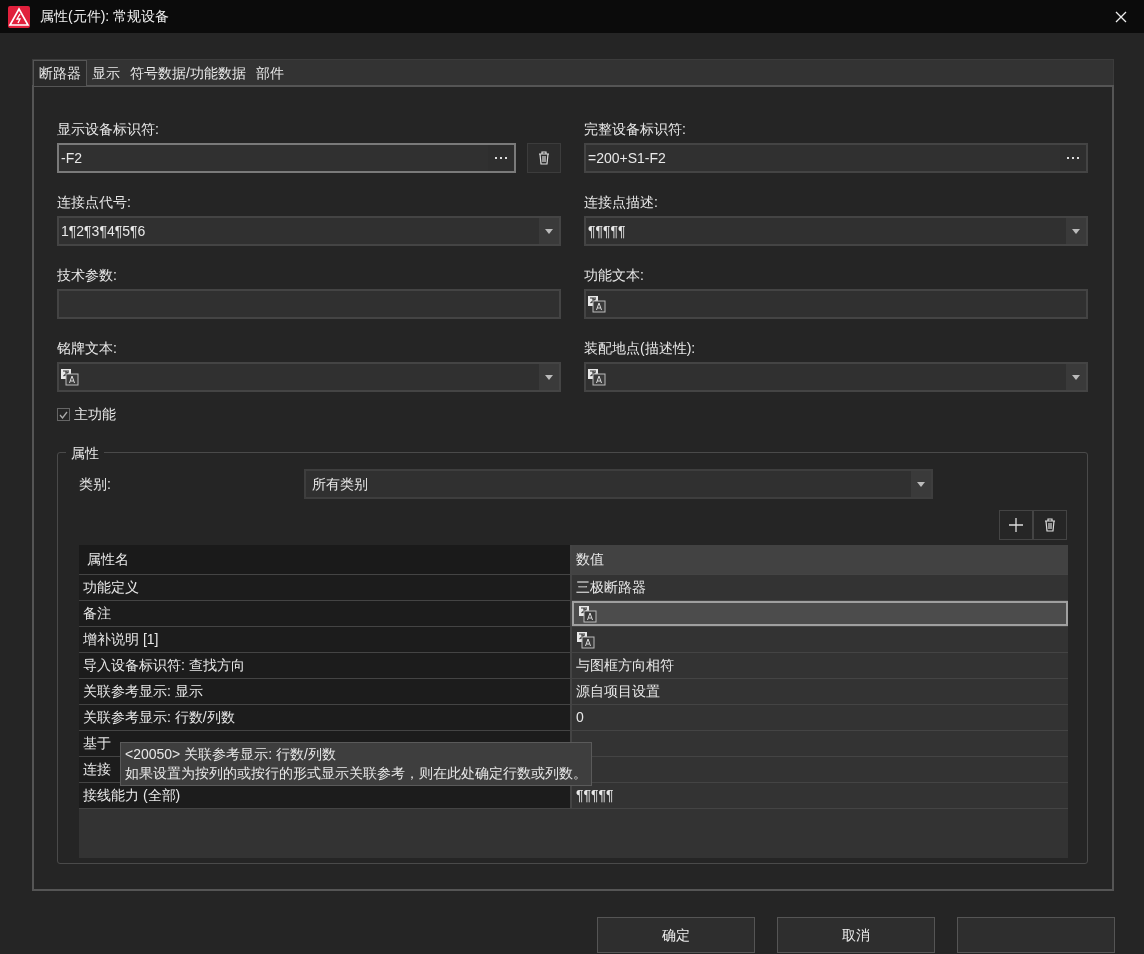 The width and height of the screenshot is (1144, 954). I want to click on tab: 断路器, so click(60, 73).